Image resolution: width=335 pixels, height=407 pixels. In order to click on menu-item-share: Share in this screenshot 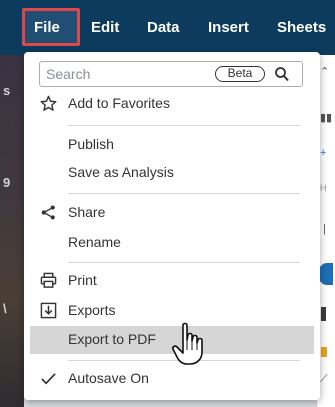, I will do `click(172, 213)`.